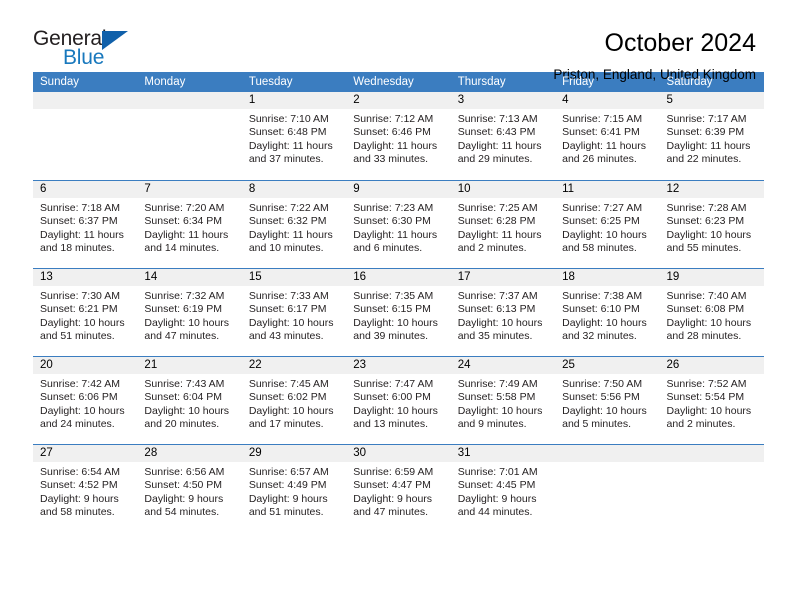 The height and width of the screenshot is (612, 792). I want to click on sunset-time: Sunset: 6:41 PM, so click(601, 132).